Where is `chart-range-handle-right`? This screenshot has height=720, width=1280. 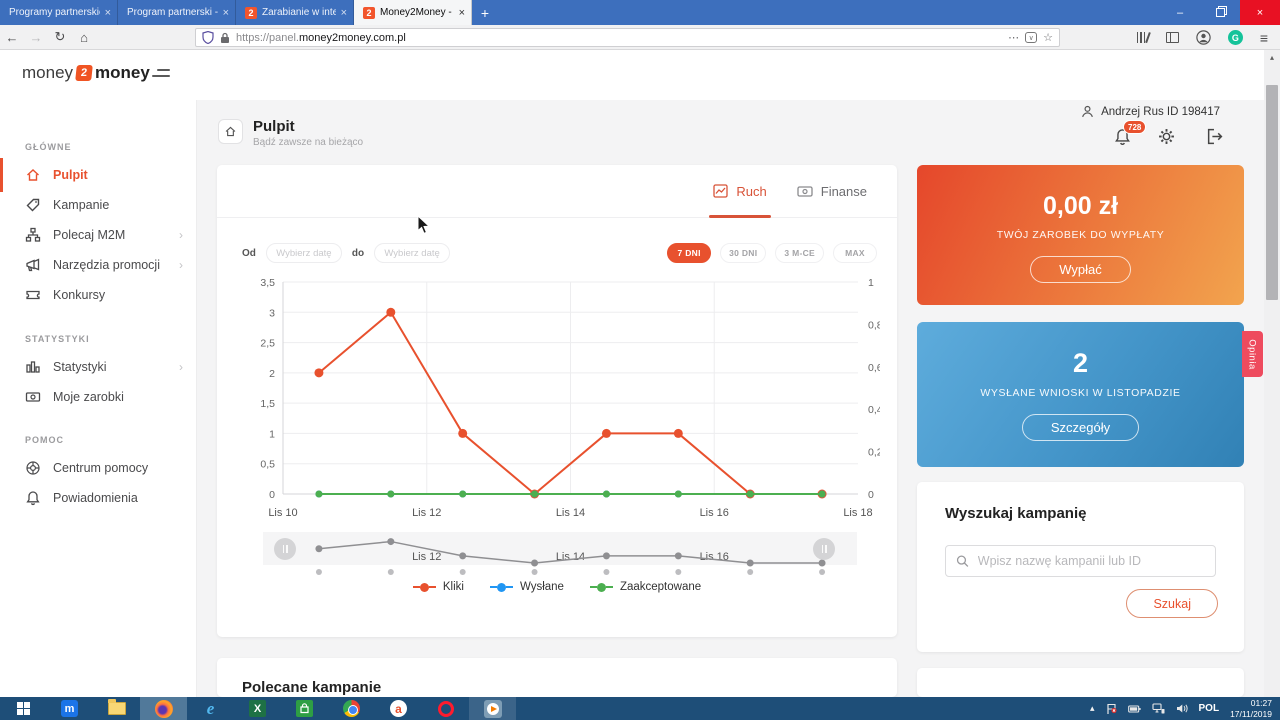 chart-range-handle-right is located at coordinates (824, 549).